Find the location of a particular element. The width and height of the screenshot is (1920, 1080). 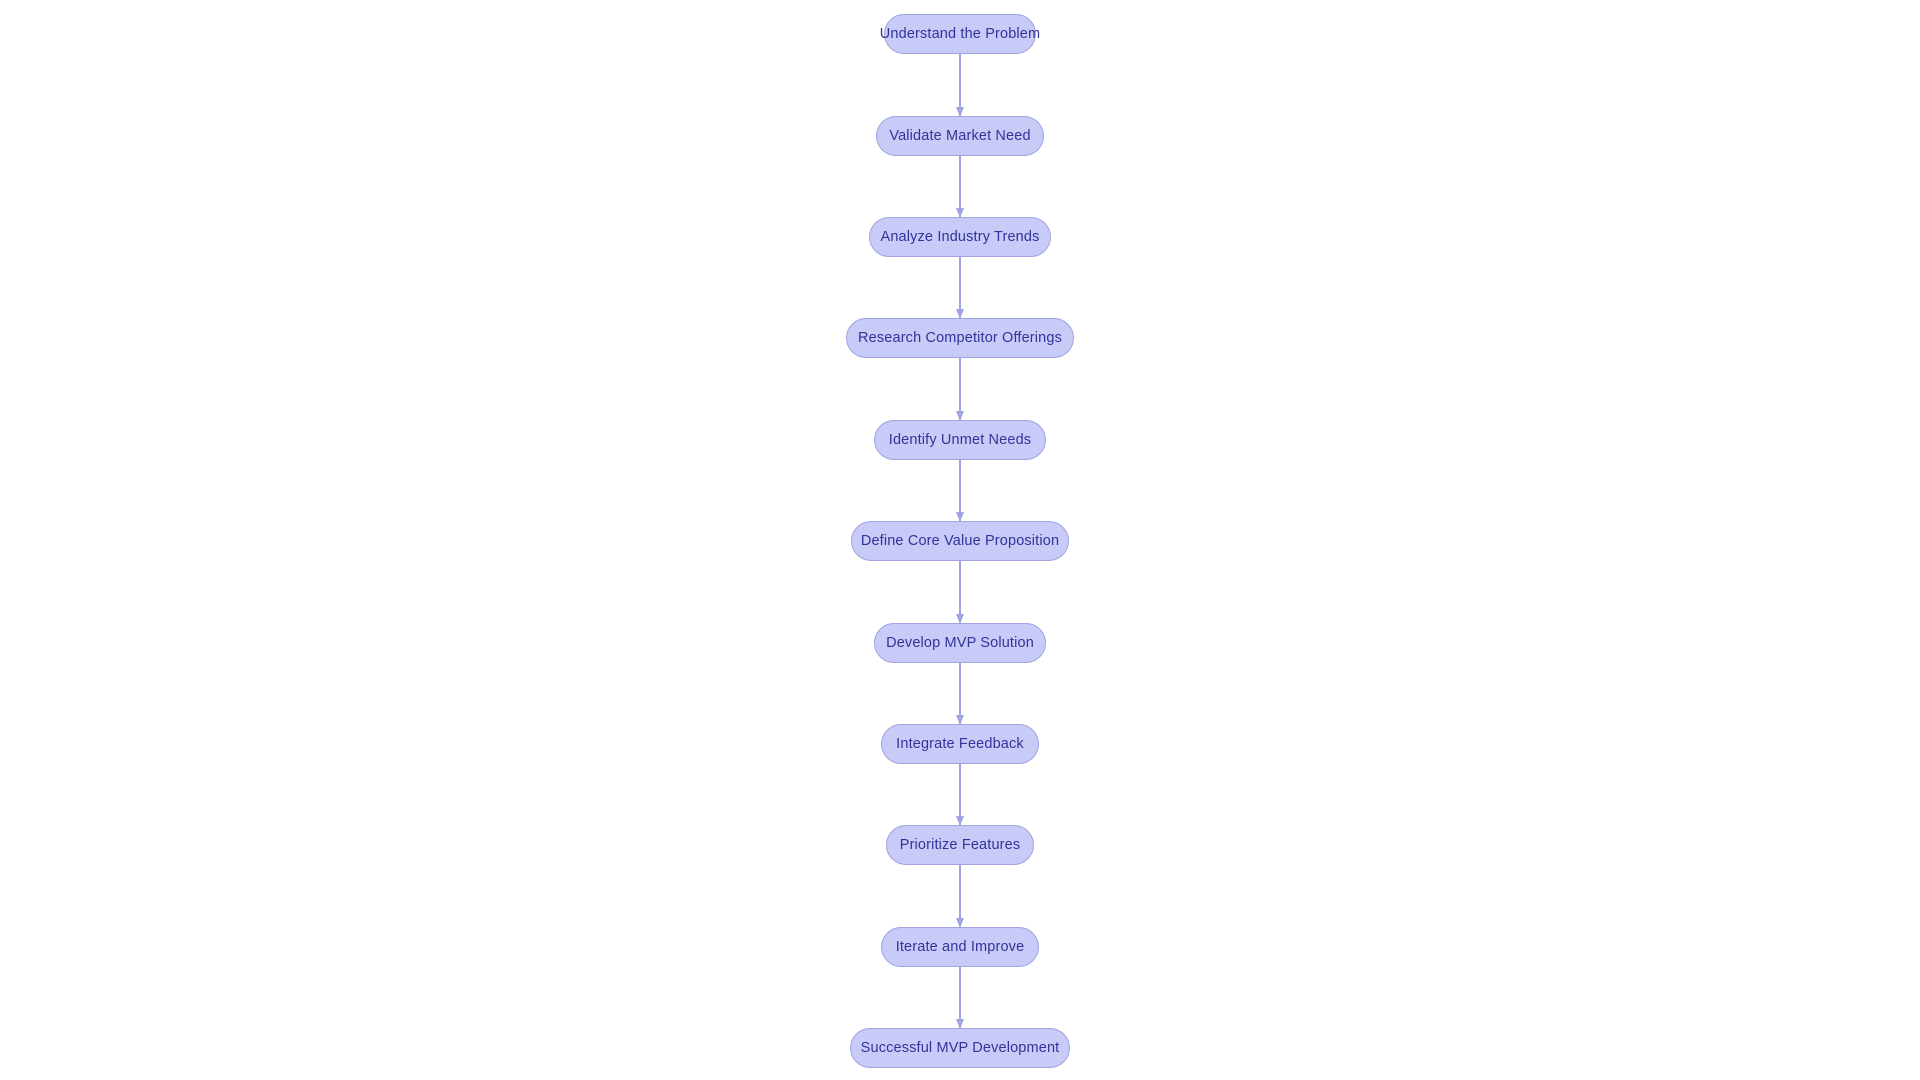

flow-node-label: Integrate Feedback is located at coordinates (960, 743).